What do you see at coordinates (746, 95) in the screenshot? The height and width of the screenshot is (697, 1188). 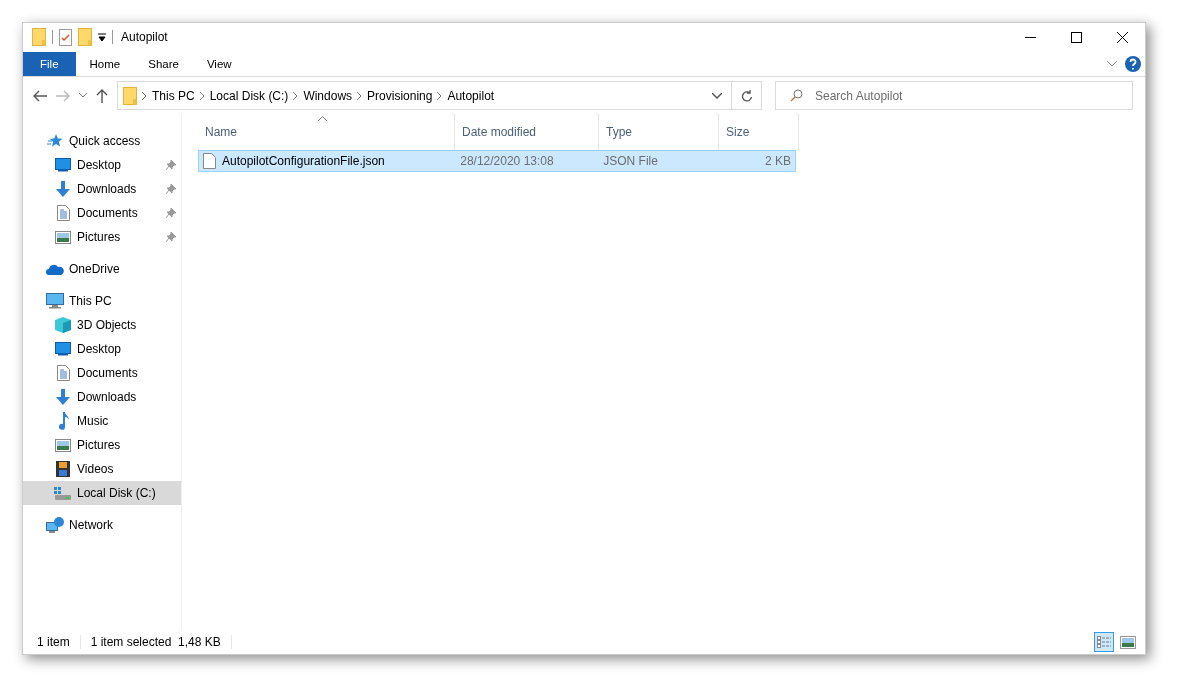 I see `refresh-icon` at bounding box center [746, 95].